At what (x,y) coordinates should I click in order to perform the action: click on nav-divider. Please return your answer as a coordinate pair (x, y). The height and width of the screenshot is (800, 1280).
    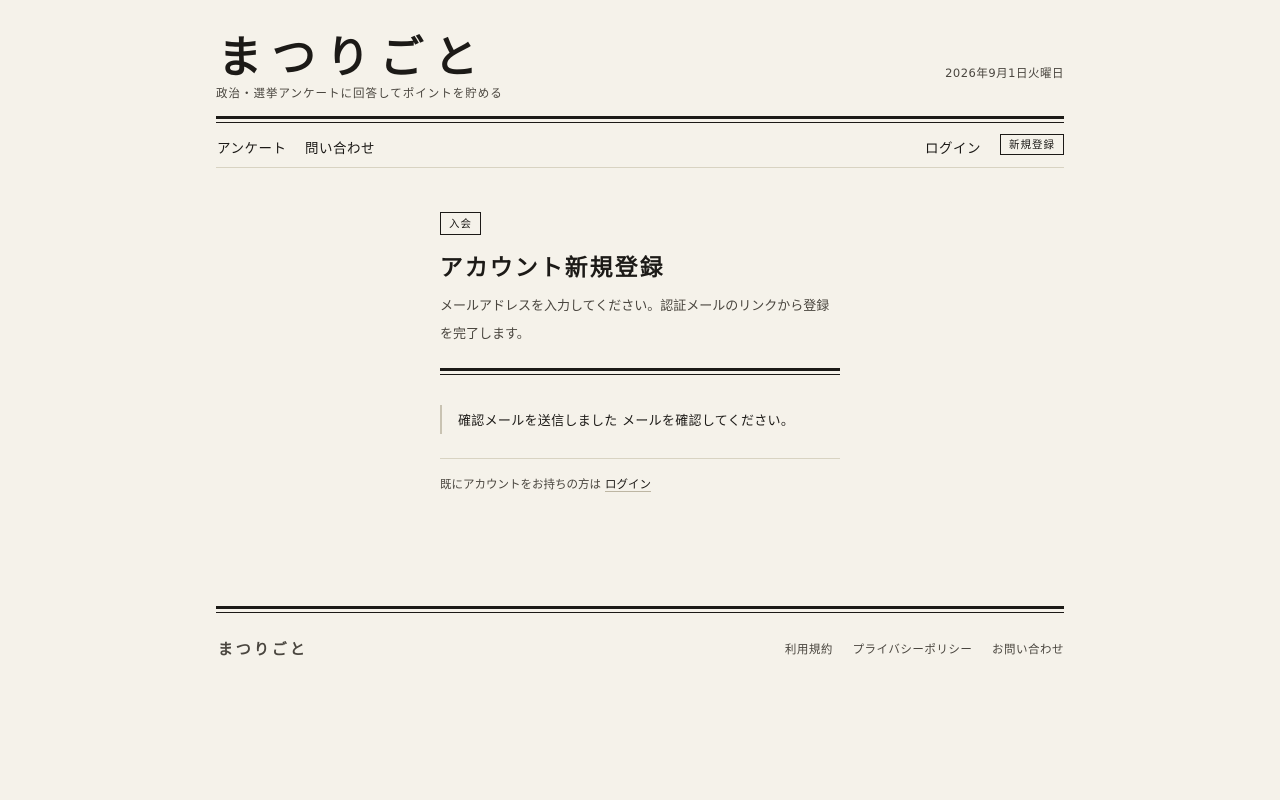
    Looking at the image, I should click on (640, 167).